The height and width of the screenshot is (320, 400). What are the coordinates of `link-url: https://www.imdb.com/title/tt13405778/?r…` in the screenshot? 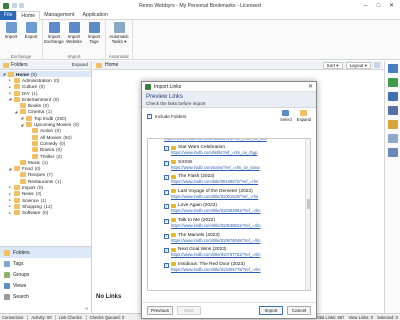 It's located at (216, 269).